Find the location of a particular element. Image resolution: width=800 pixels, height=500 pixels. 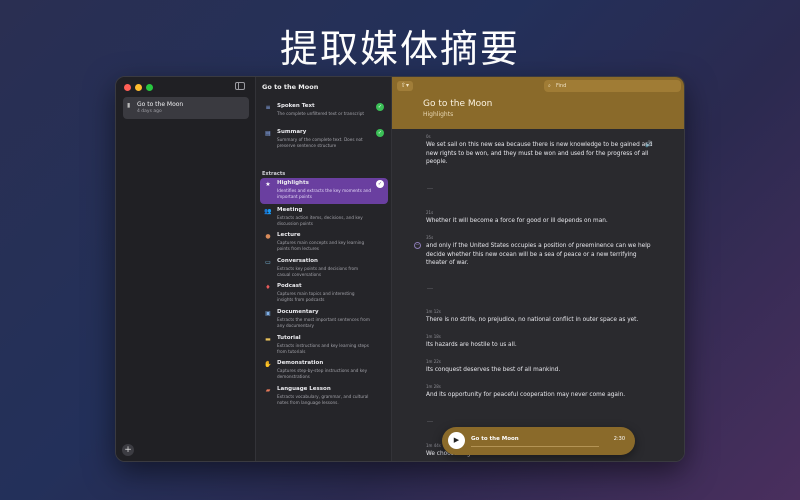

book-icon: ▬ is located at coordinates (268, 339).